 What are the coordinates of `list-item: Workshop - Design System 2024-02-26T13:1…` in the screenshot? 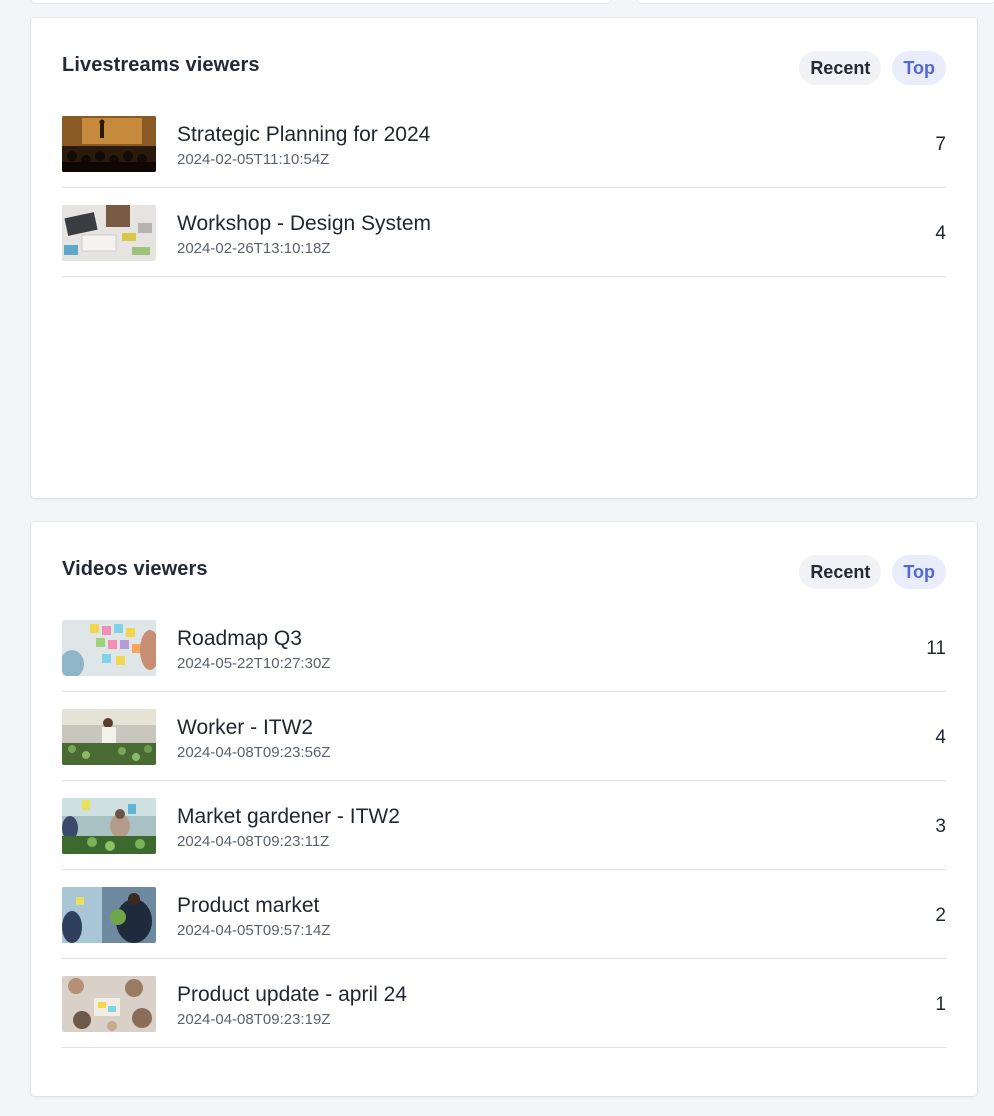 It's located at (504, 232).